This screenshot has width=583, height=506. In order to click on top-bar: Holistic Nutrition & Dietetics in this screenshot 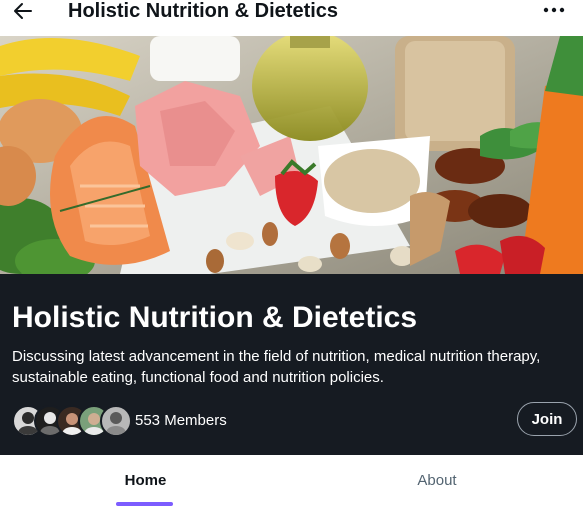, I will do `click(291, 18)`.